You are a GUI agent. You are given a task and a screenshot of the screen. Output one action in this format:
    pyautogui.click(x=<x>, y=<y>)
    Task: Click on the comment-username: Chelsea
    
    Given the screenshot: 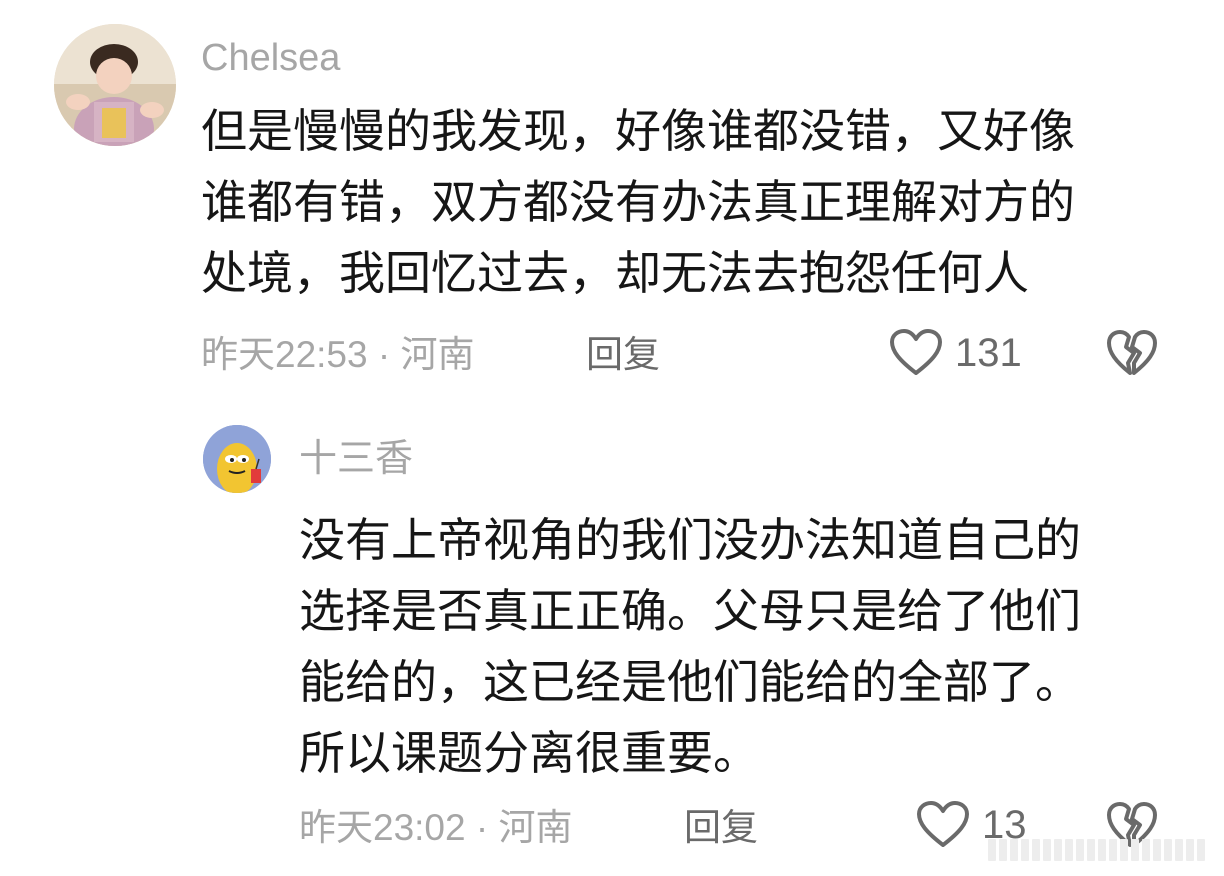 What is the action you would take?
    pyautogui.click(x=270, y=58)
    